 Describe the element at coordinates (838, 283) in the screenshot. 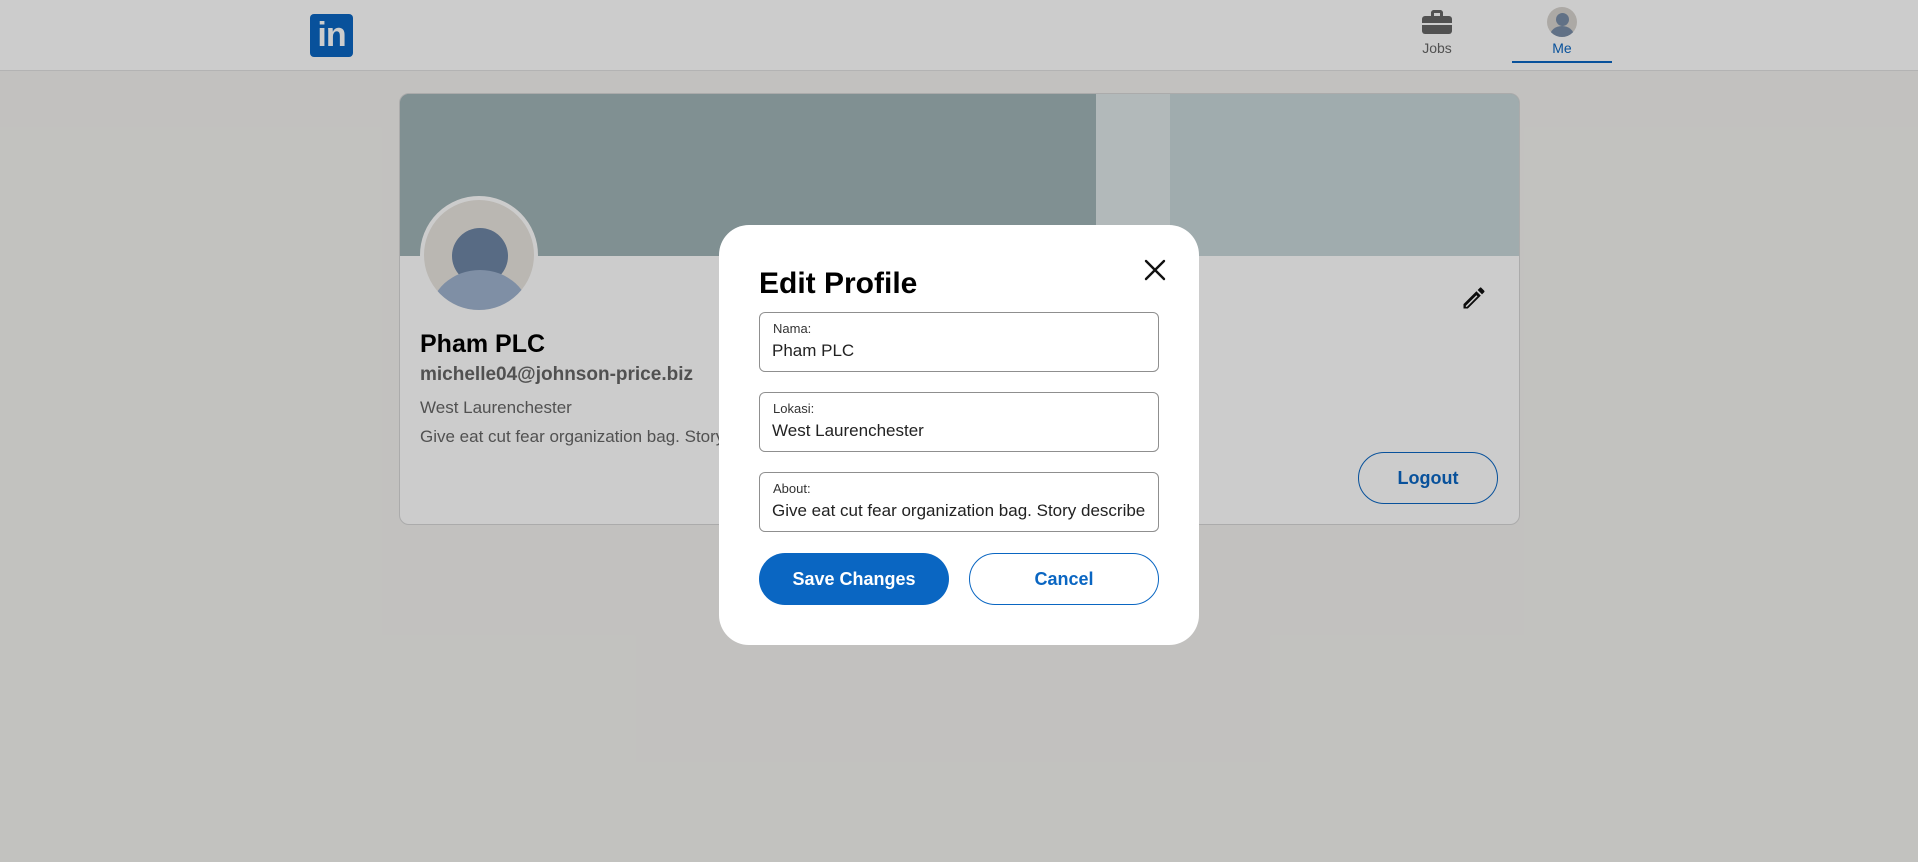

I see `modal-title: Edit Profile` at that location.